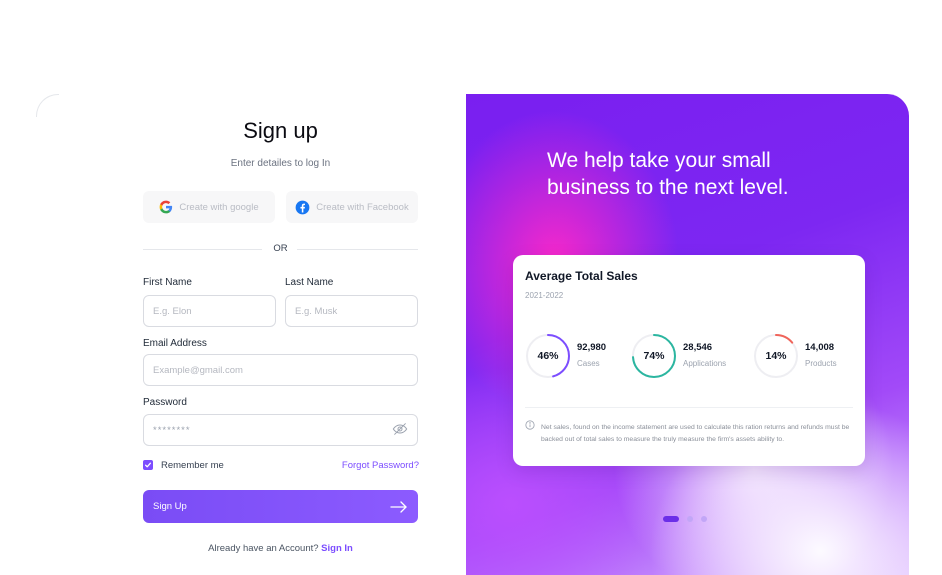 Image resolution: width=942 pixels, height=575 pixels. I want to click on email-input, so click(280, 370).